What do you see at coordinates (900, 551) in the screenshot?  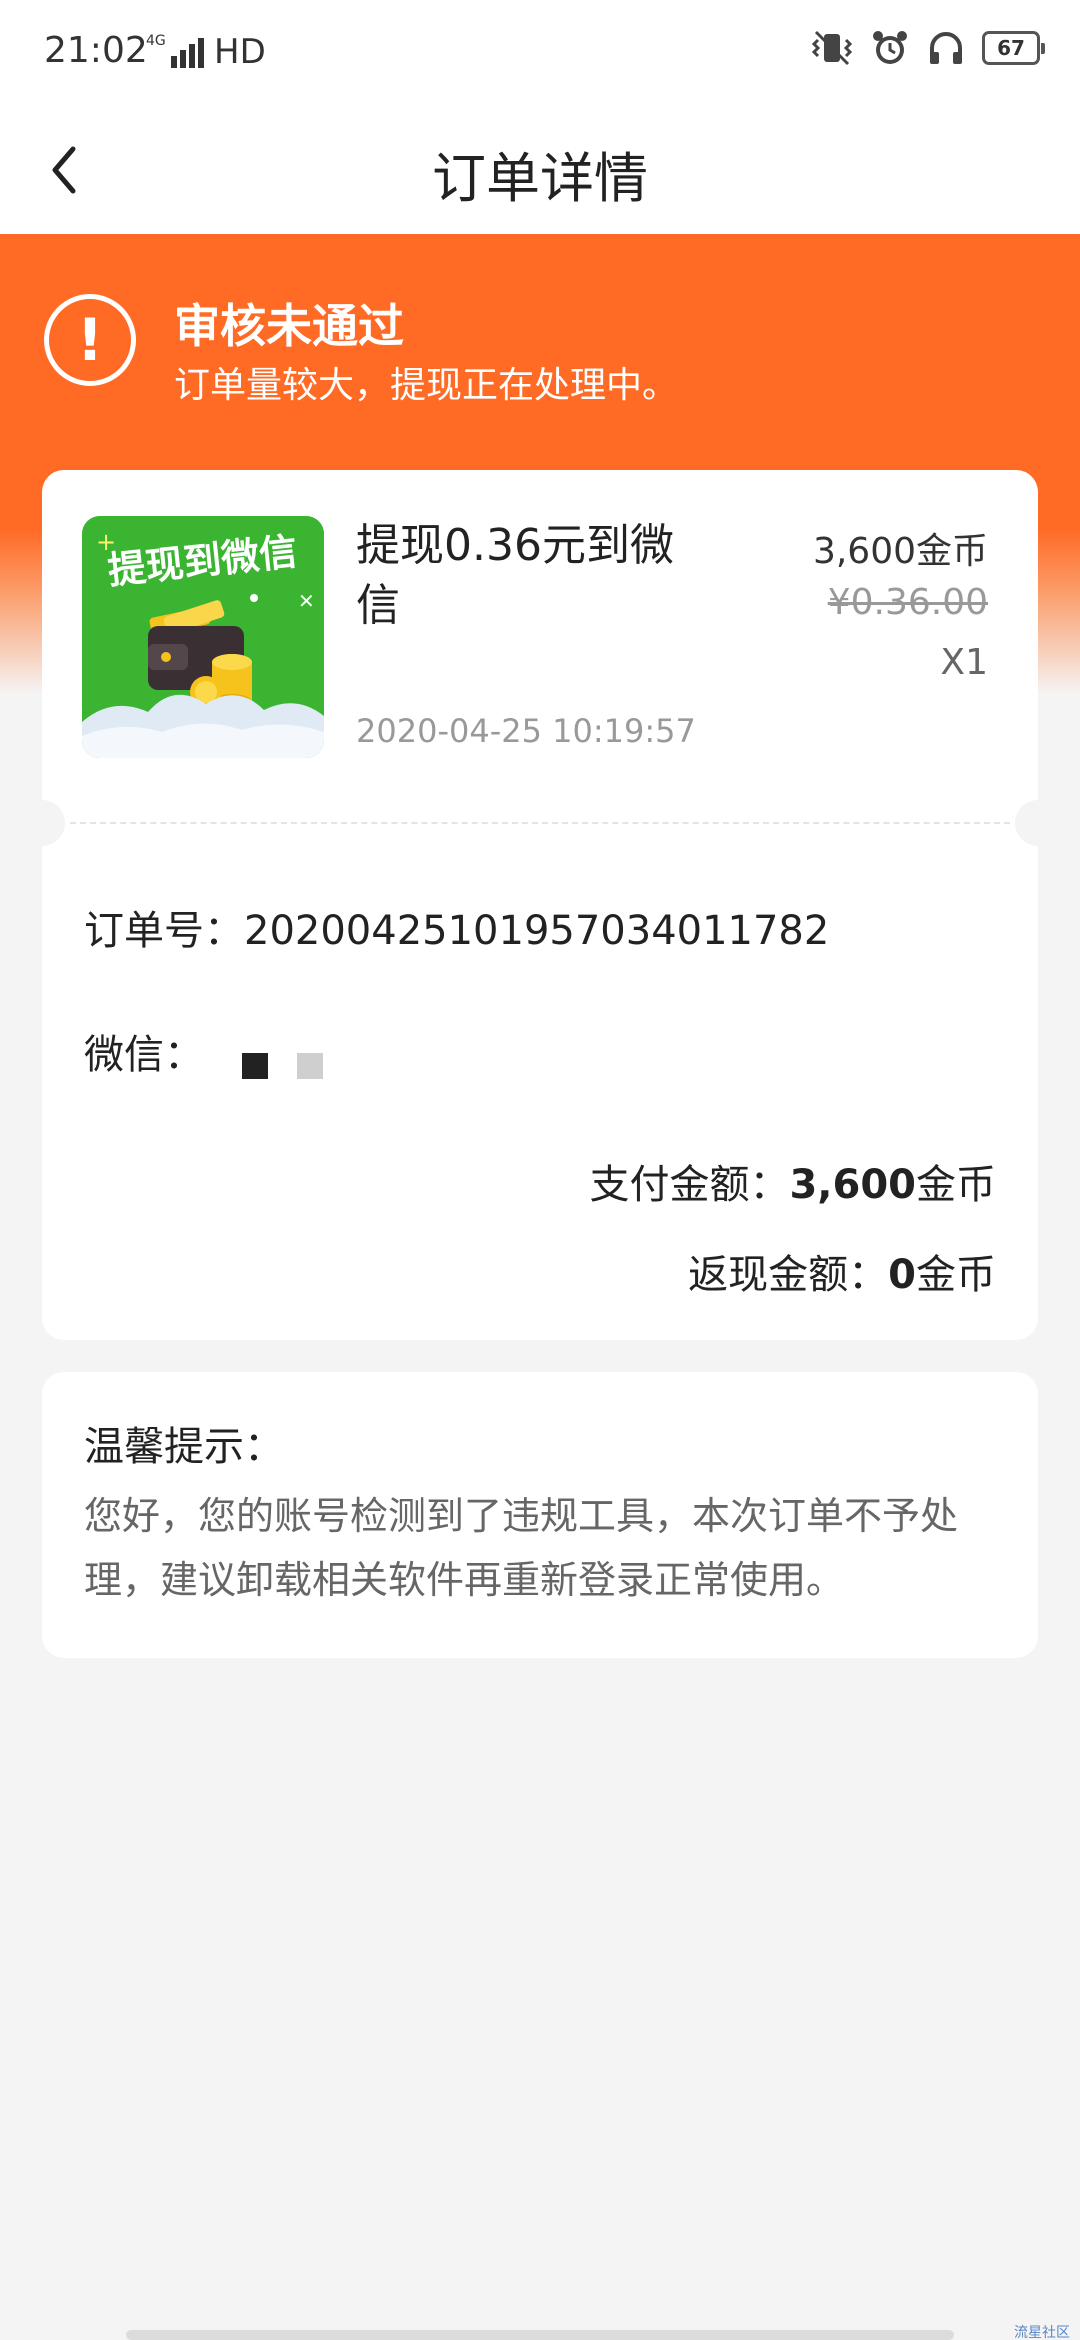 I see `product-coin-price: 3,600金币` at bounding box center [900, 551].